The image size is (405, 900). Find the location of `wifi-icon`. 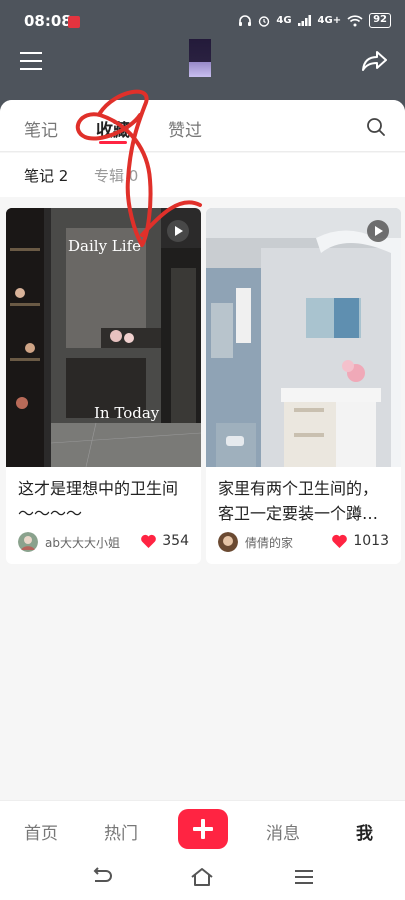

wifi-icon is located at coordinates (355, 20).